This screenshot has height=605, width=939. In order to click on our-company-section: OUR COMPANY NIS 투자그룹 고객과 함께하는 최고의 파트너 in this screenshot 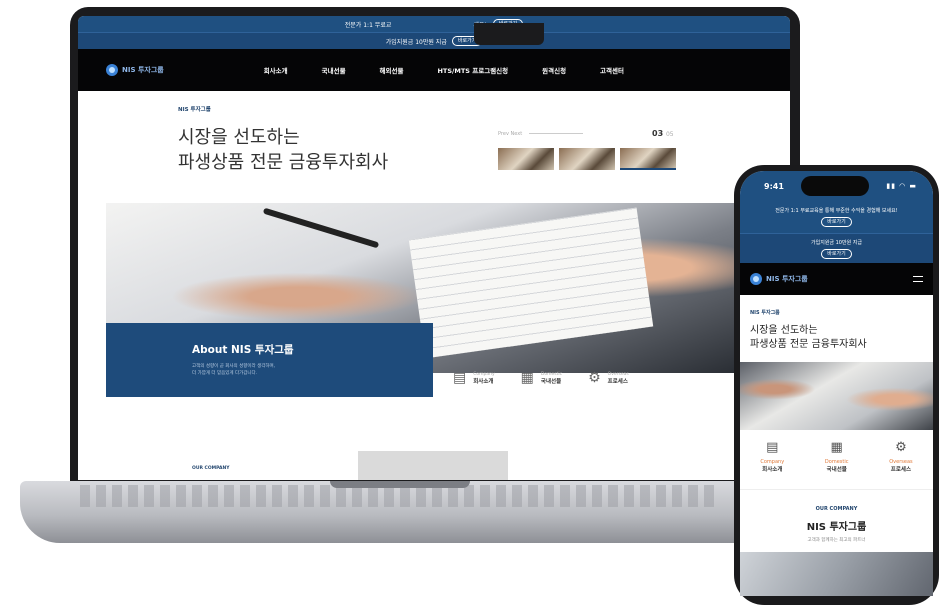, I will do `click(836, 524)`.